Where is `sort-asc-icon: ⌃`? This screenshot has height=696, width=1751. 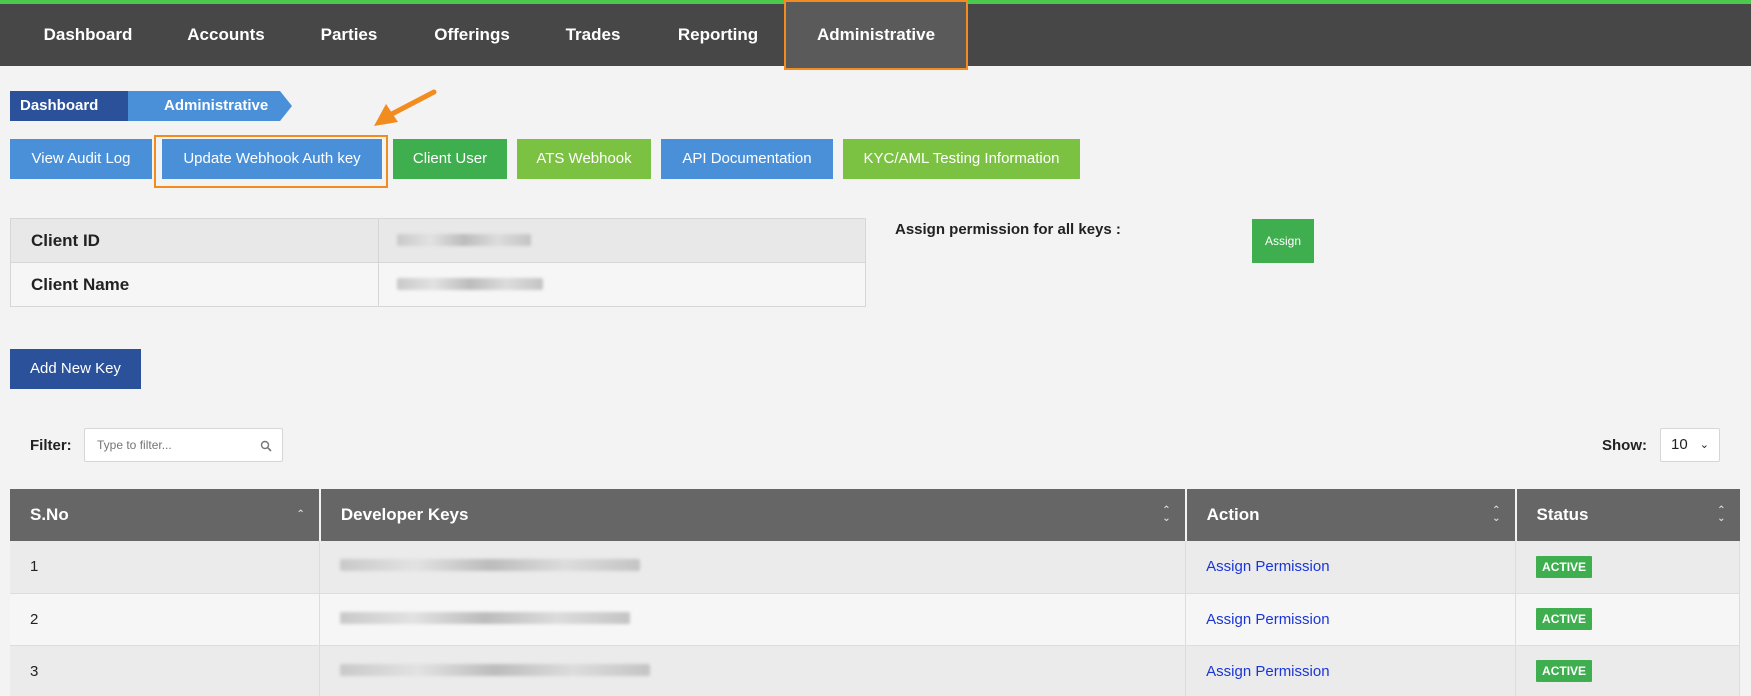 sort-asc-icon: ⌃ is located at coordinates (300, 514).